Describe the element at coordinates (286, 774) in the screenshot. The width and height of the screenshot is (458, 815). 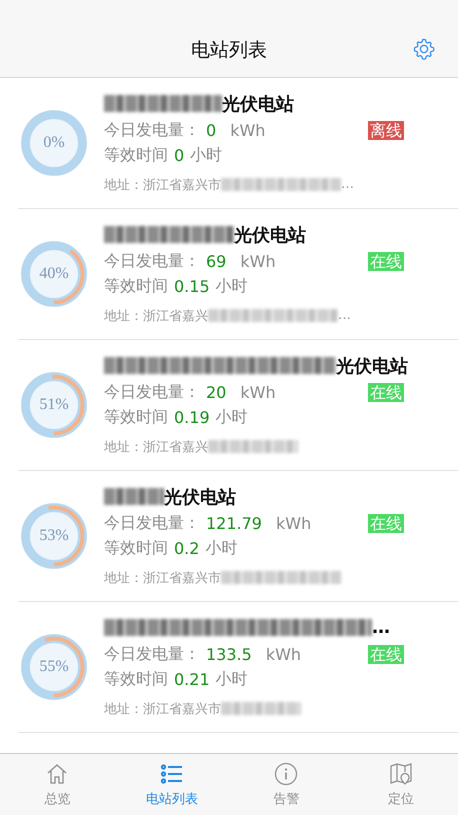
I see `info-icon` at that location.